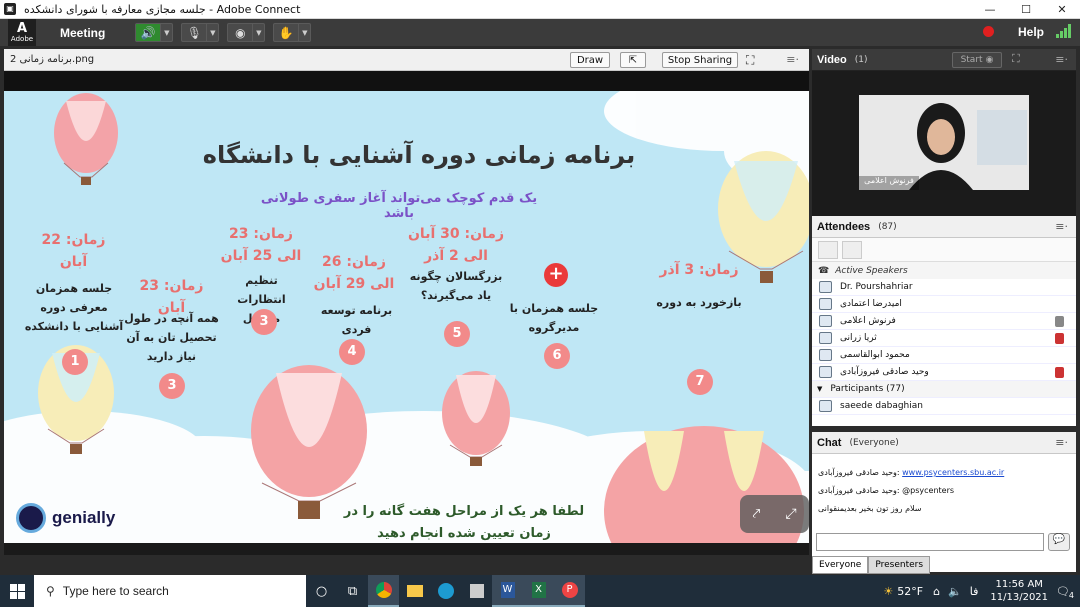 Image resolution: width=1080 pixels, height=607 pixels. What do you see at coordinates (944, 389) in the screenshot?
I see `participants-section-header: ▼ Participants (77)` at bounding box center [944, 389].